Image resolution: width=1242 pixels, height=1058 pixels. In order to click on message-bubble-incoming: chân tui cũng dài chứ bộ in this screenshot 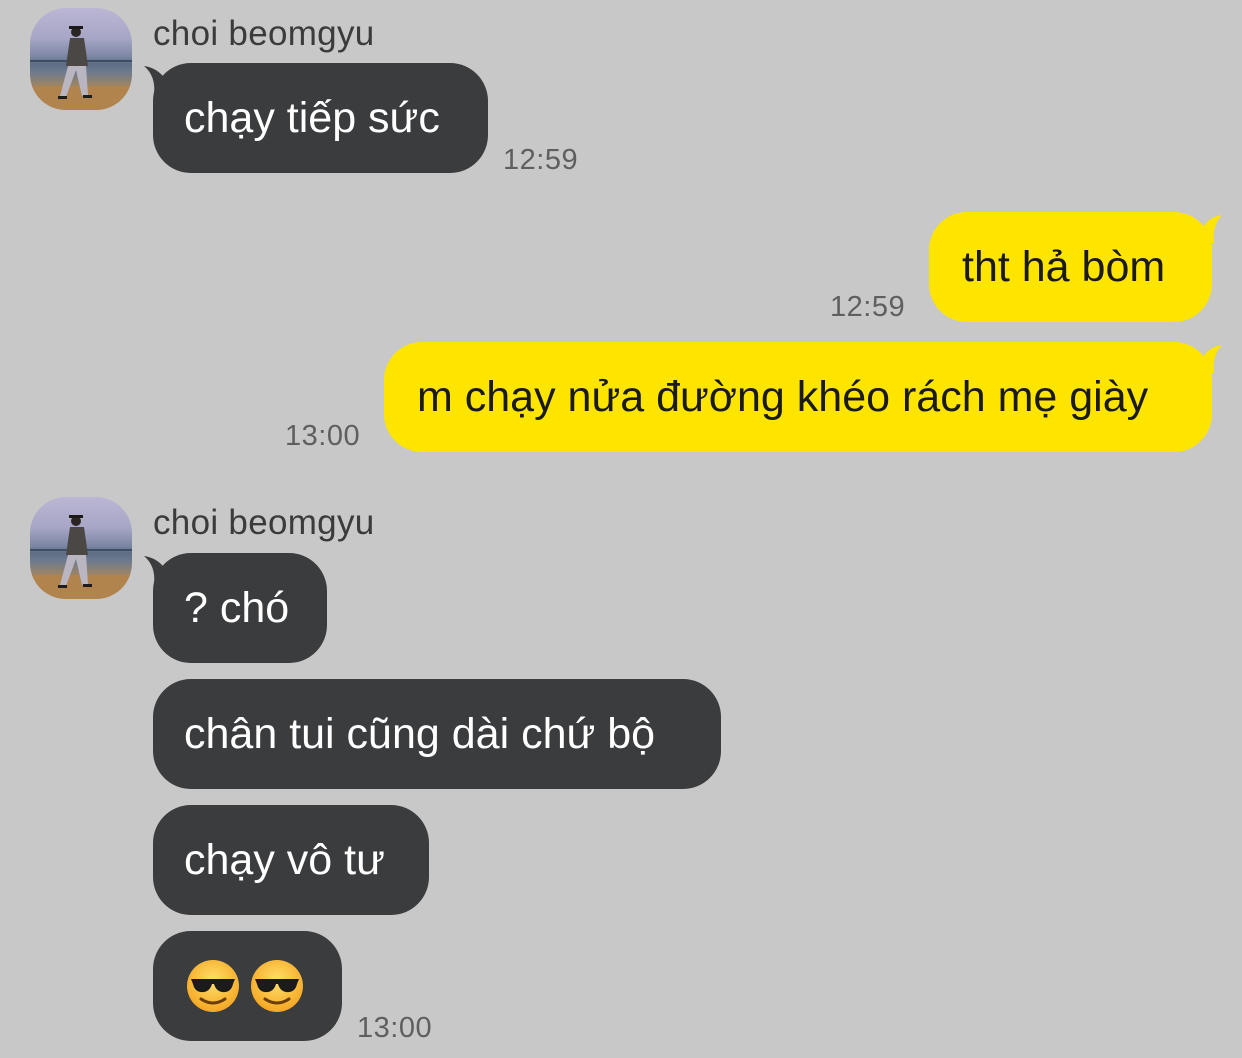, I will do `click(437, 734)`.